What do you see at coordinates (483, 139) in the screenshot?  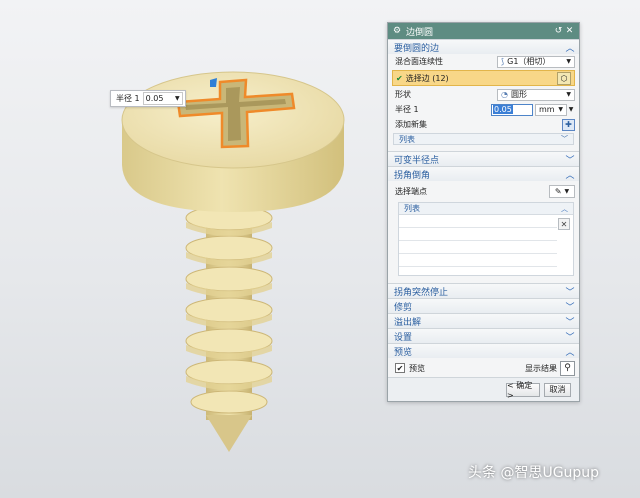 I see `edges-list-header: 列表 ﹀` at bounding box center [483, 139].